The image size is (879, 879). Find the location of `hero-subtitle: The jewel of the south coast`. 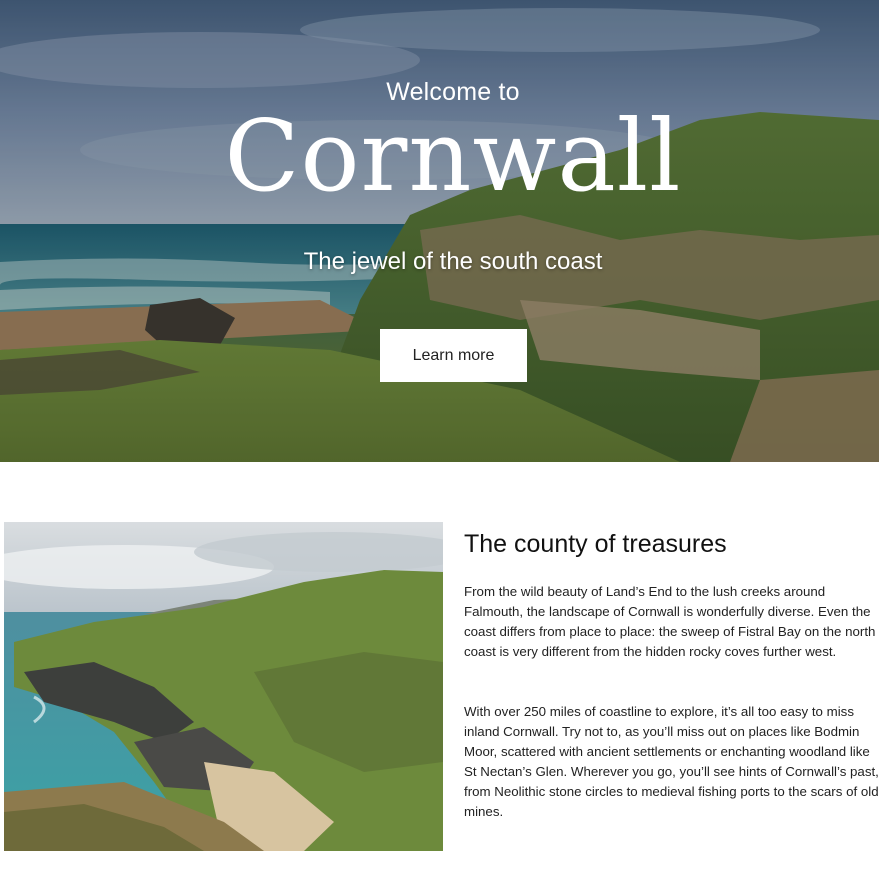

hero-subtitle: The jewel of the south coast is located at coordinates (453, 261).